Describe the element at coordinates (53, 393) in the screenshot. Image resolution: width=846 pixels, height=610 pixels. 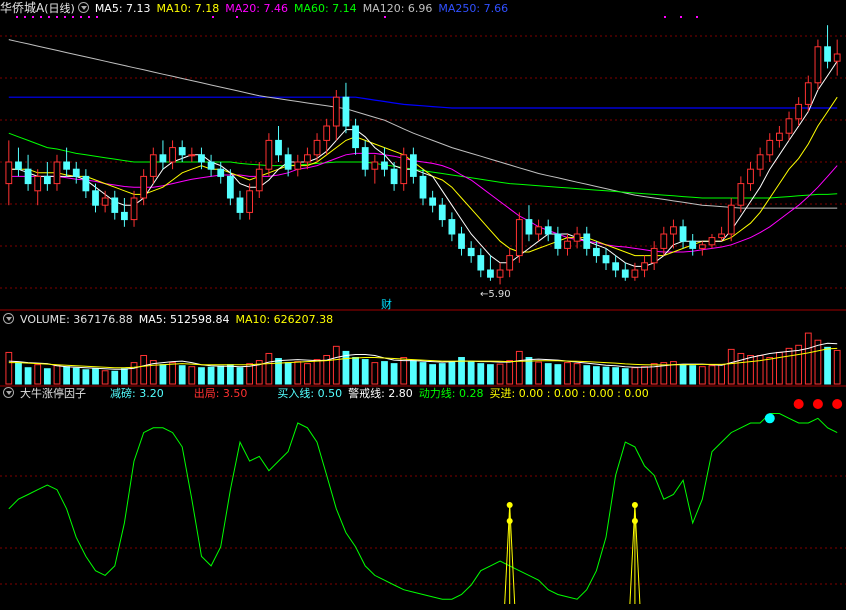
I see `indicator-name: 大牛涨停因子` at that location.